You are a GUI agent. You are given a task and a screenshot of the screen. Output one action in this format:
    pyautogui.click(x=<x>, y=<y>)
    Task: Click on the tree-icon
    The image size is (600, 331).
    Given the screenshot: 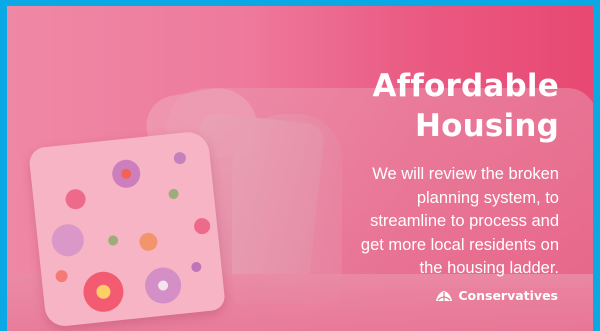 What is the action you would take?
    pyautogui.click(x=444, y=295)
    